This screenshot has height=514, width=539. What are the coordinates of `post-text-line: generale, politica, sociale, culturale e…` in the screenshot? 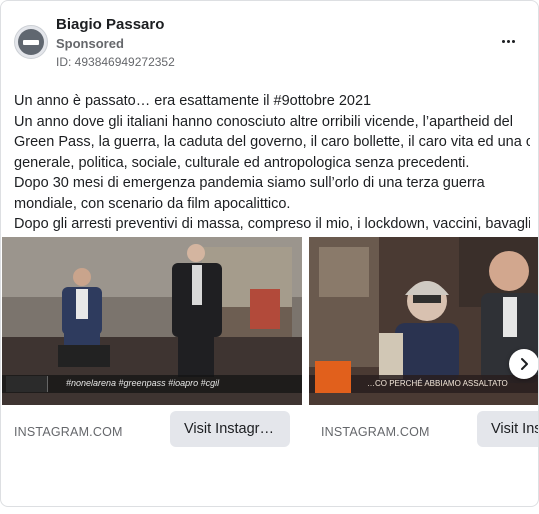 It's located at (242, 162).